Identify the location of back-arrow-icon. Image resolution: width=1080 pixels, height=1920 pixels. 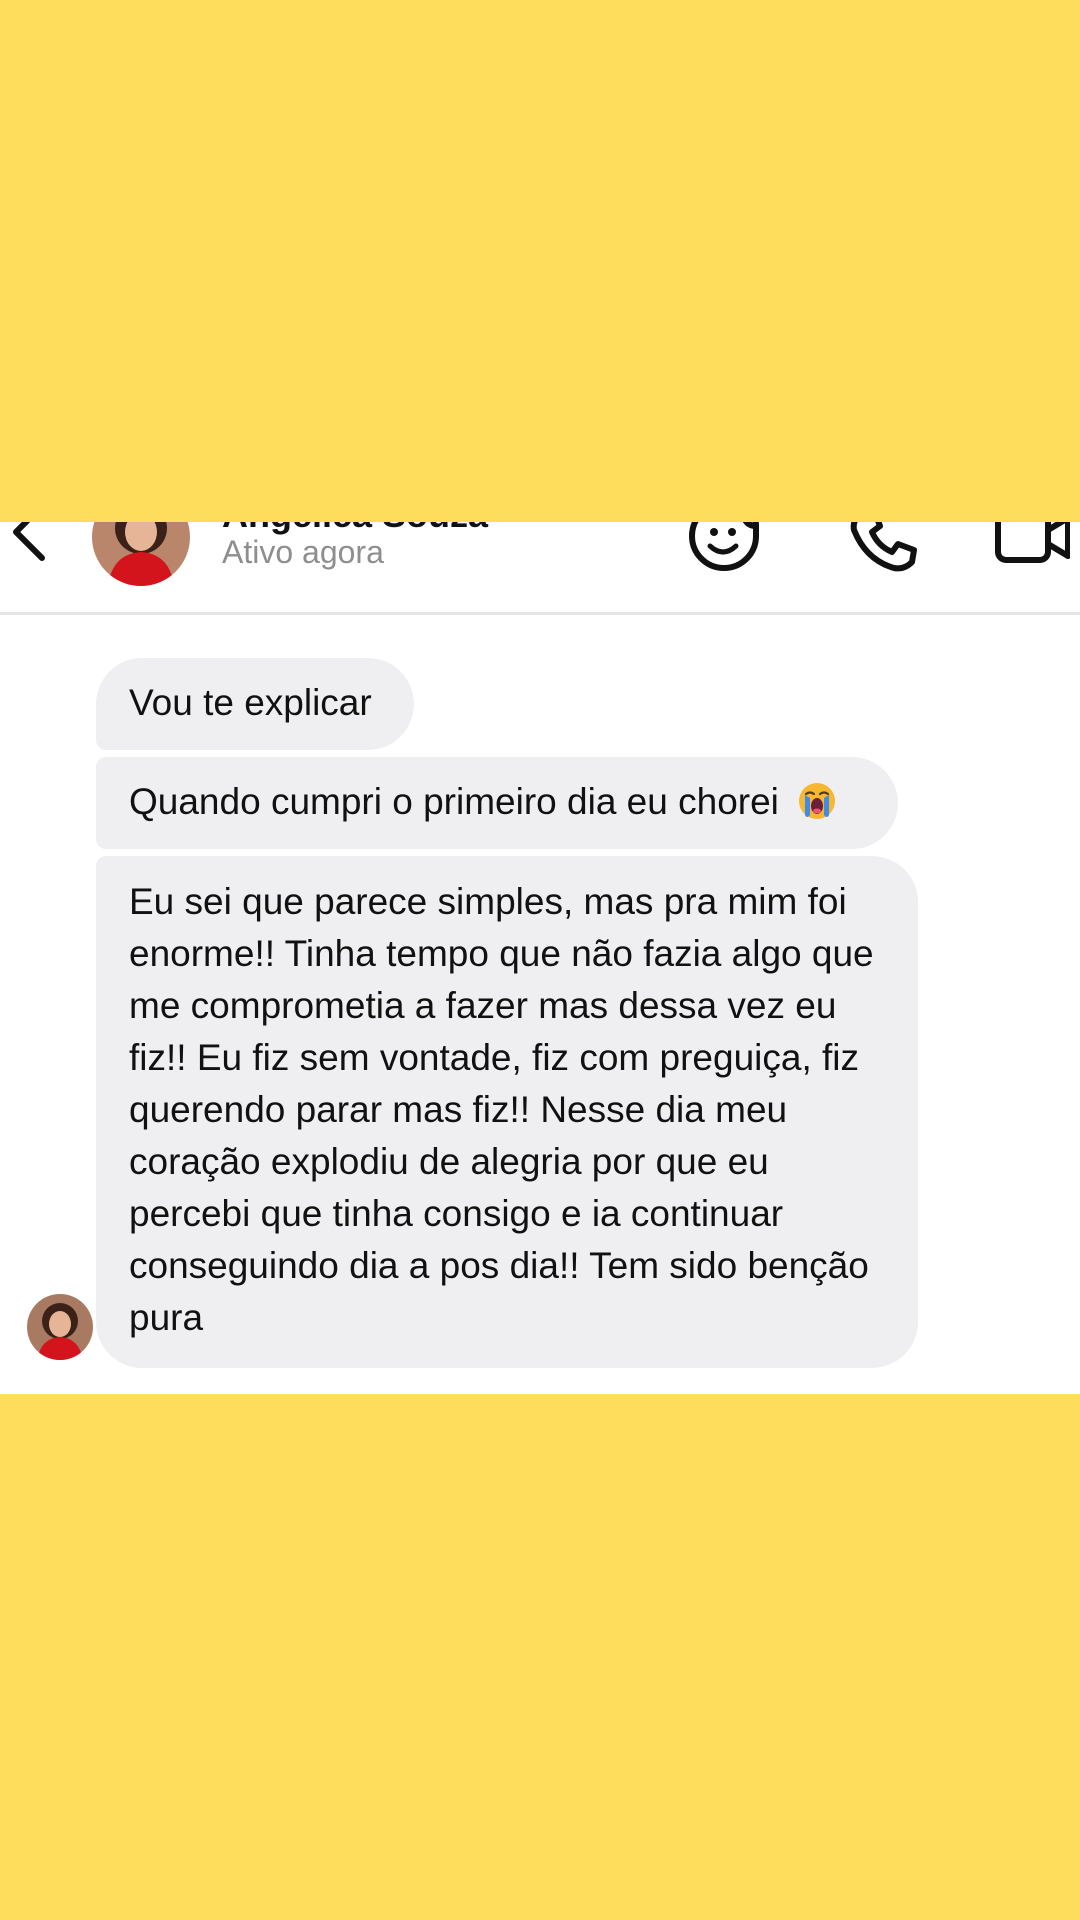
(28, 547).